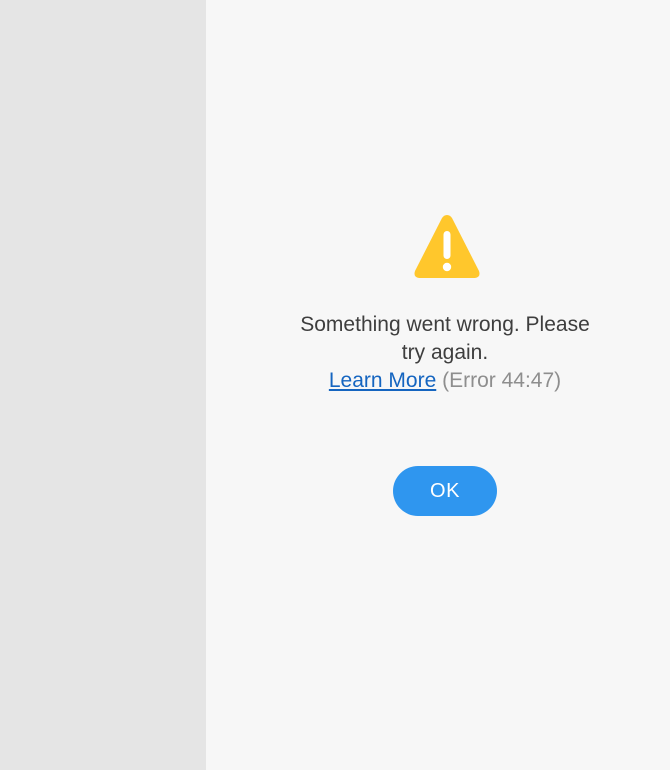  What do you see at coordinates (502, 380) in the screenshot?
I see `error-code: (Error 44:47)` at bounding box center [502, 380].